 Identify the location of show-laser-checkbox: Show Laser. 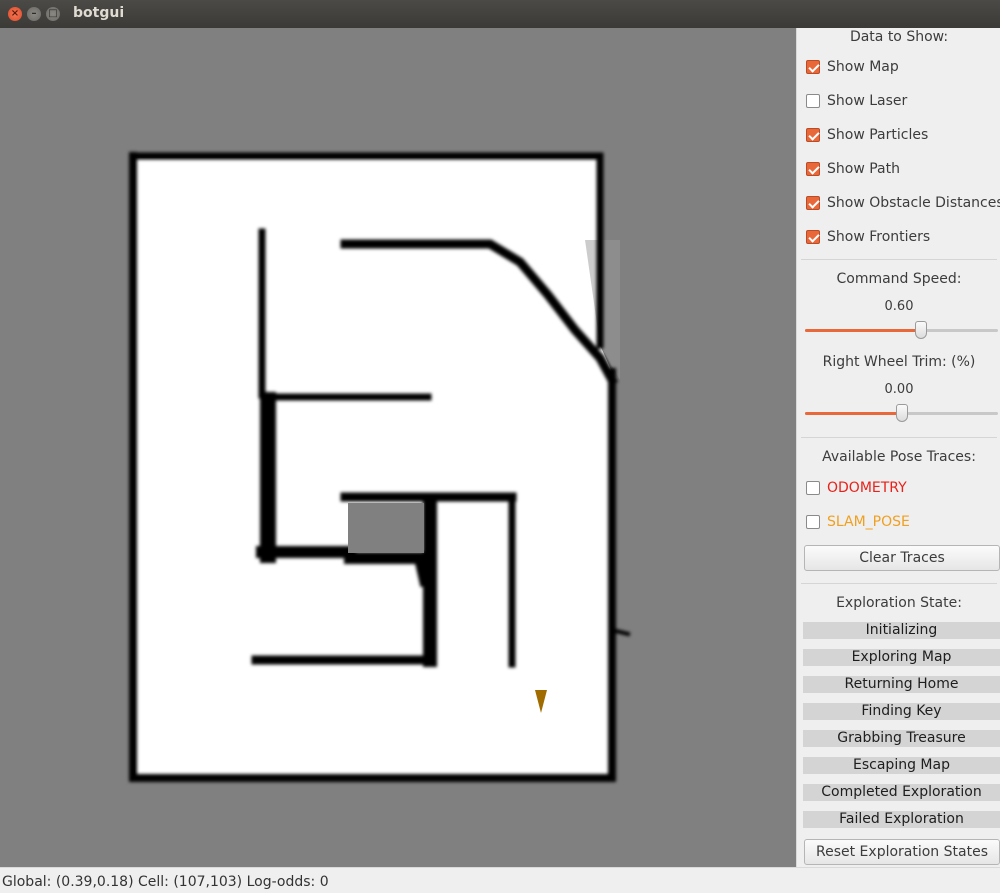
(856, 101).